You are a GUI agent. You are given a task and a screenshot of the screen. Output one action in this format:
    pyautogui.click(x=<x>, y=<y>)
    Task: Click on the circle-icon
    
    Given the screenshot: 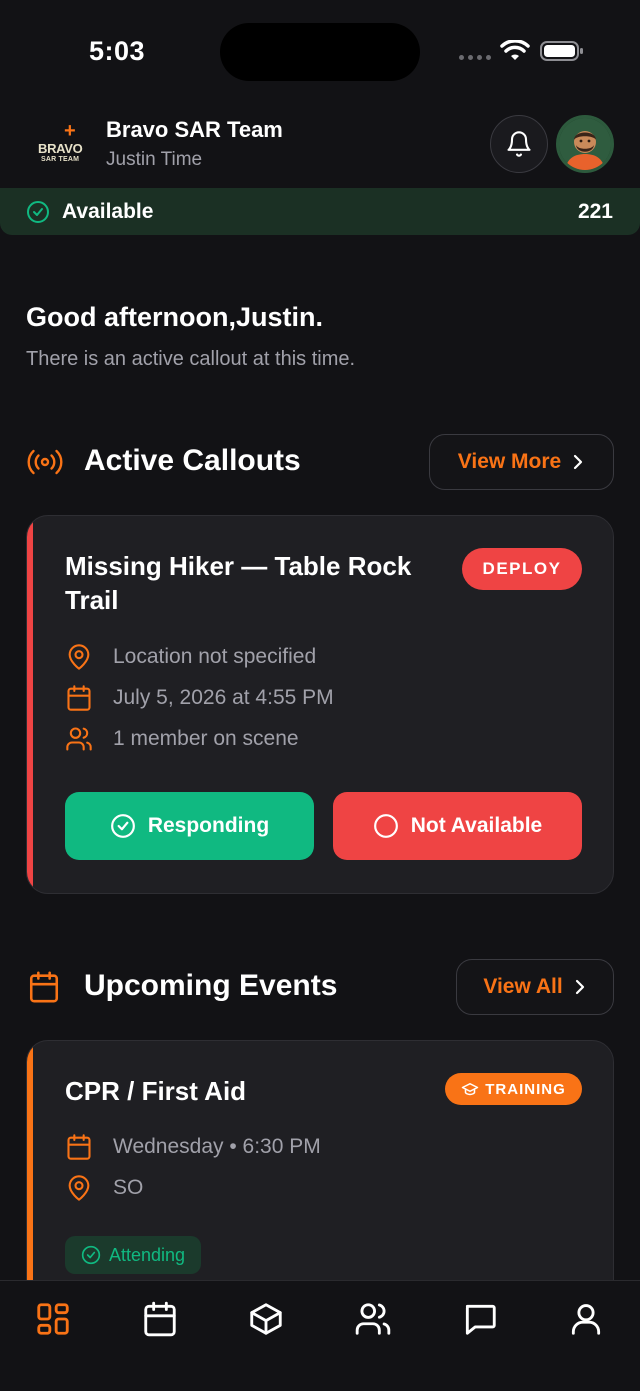 What is the action you would take?
    pyautogui.click(x=385, y=826)
    